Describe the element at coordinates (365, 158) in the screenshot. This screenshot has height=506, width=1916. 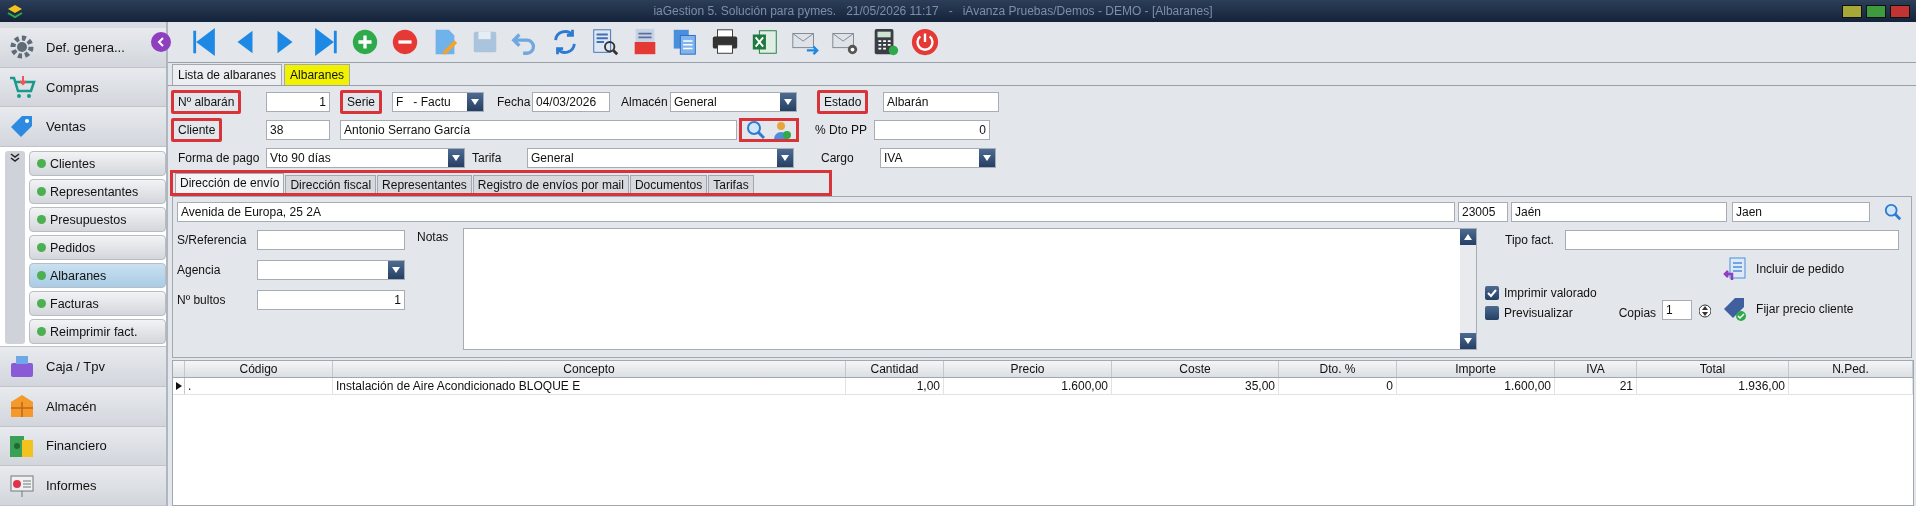
I see `payment-select: Vto 90 días` at that location.